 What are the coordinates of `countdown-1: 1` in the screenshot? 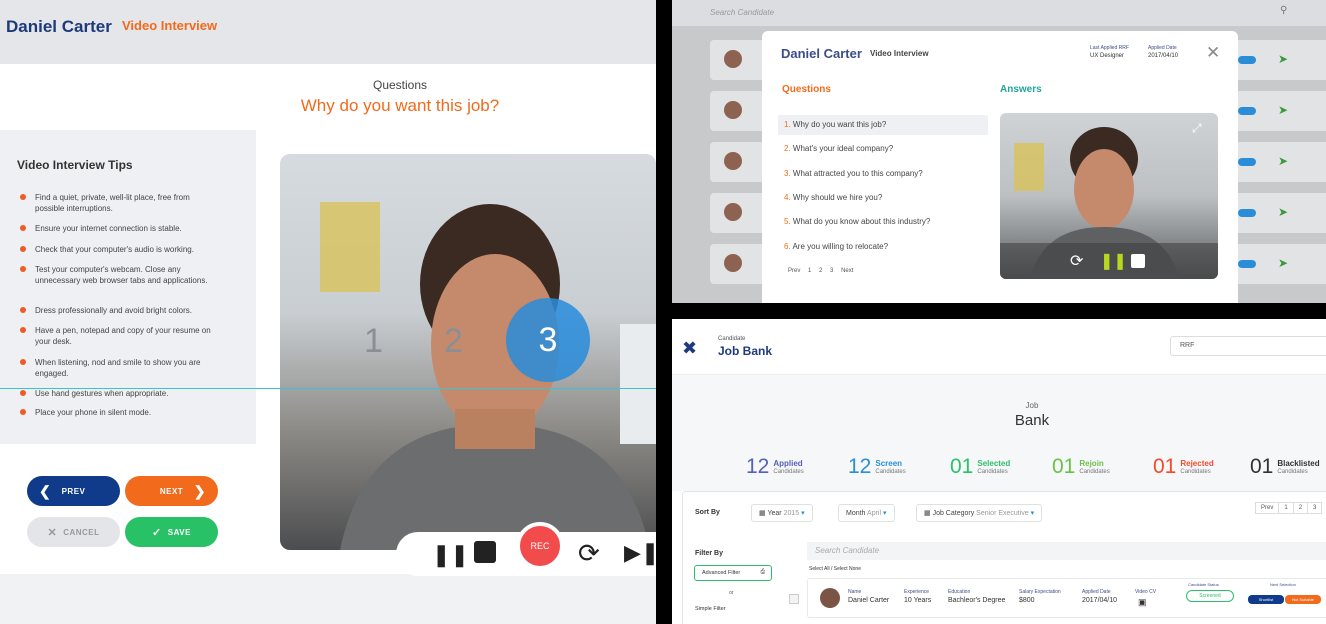 It's located at (373, 341).